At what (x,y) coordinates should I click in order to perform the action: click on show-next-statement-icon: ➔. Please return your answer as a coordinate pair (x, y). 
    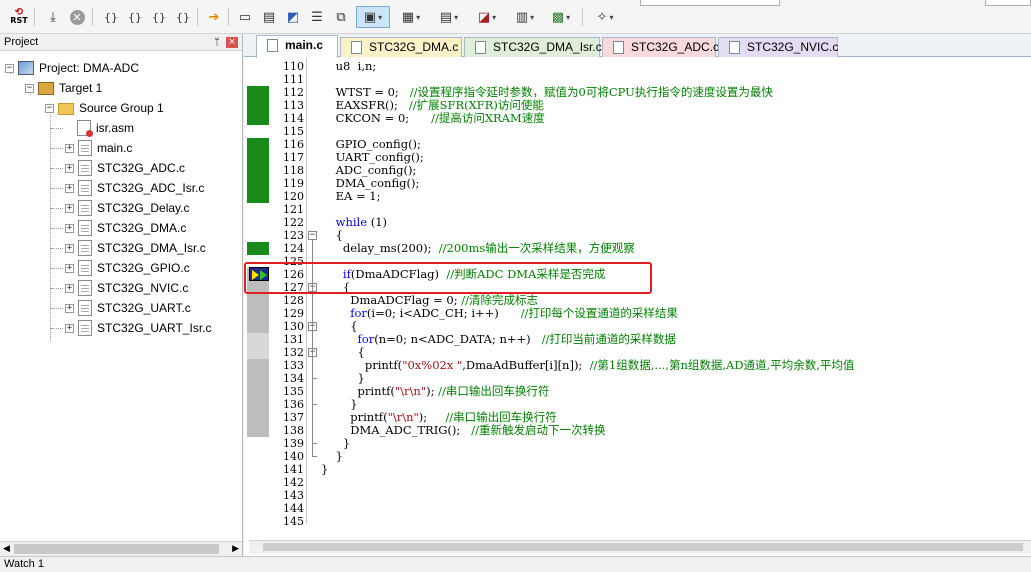
    Looking at the image, I should click on (214, 17).